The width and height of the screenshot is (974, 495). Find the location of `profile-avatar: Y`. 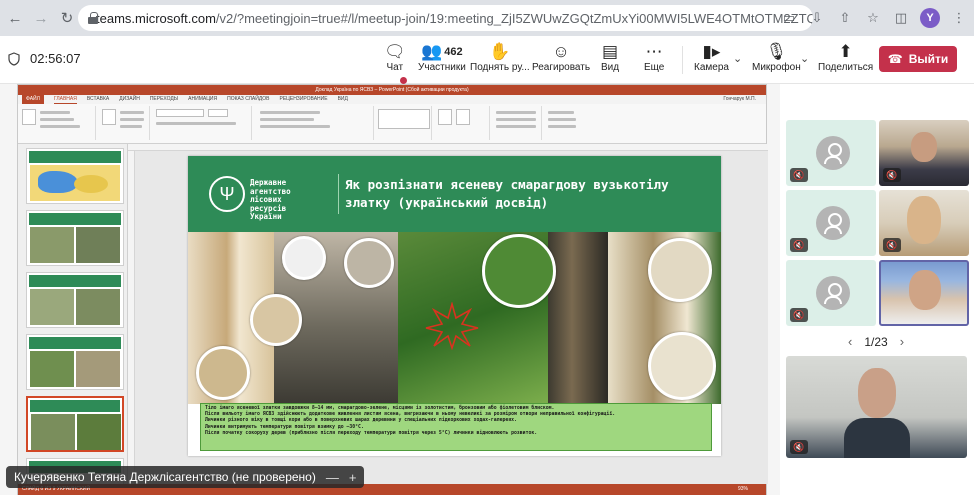

profile-avatar: Y is located at coordinates (930, 18).